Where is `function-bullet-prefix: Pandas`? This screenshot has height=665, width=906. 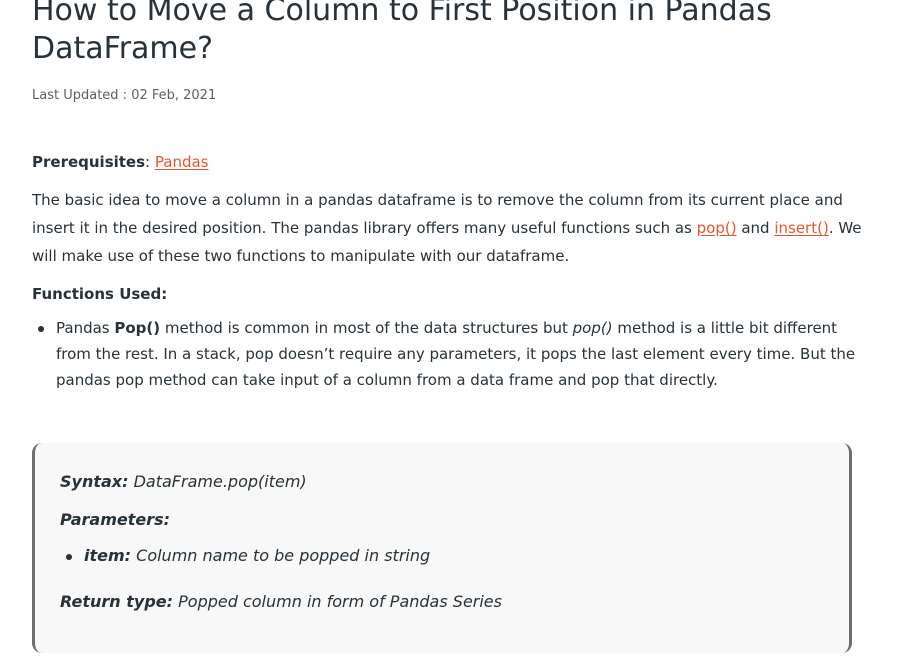
function-bullet-prefix: Pandas is located at coordinates (85, 328).